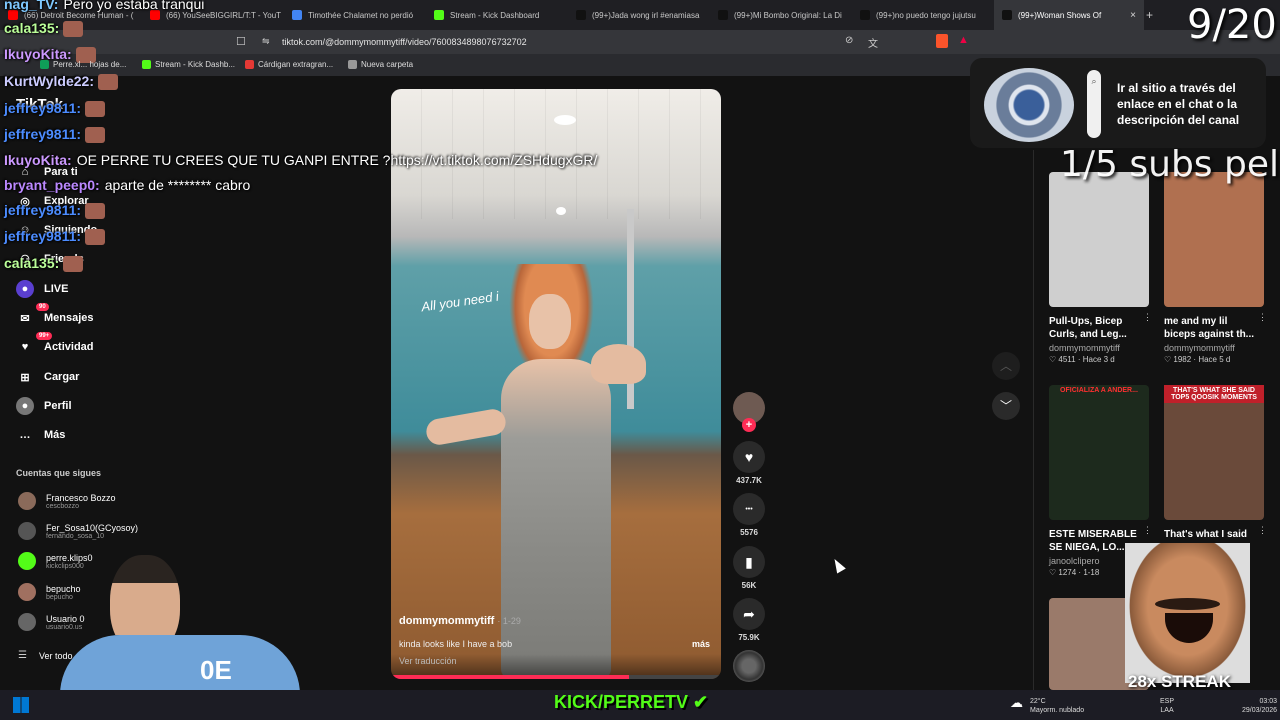  I want to click on bookmark-icon, so click(146, 64).